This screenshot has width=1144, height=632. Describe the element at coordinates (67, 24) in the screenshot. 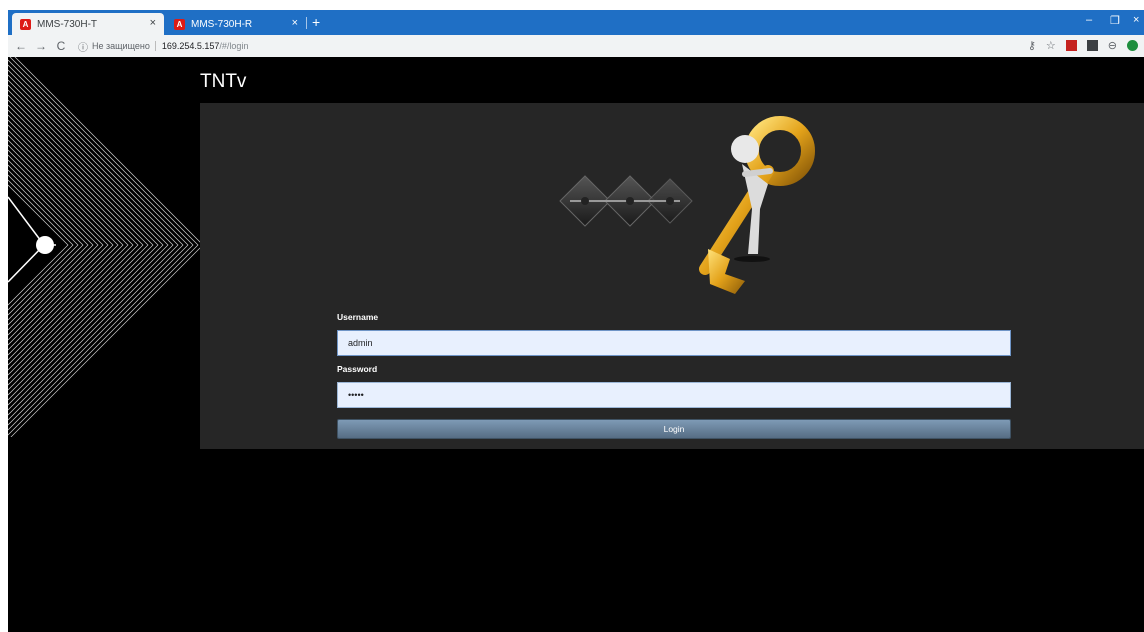

I see `tab-title: MMS-730H-T` at that location.